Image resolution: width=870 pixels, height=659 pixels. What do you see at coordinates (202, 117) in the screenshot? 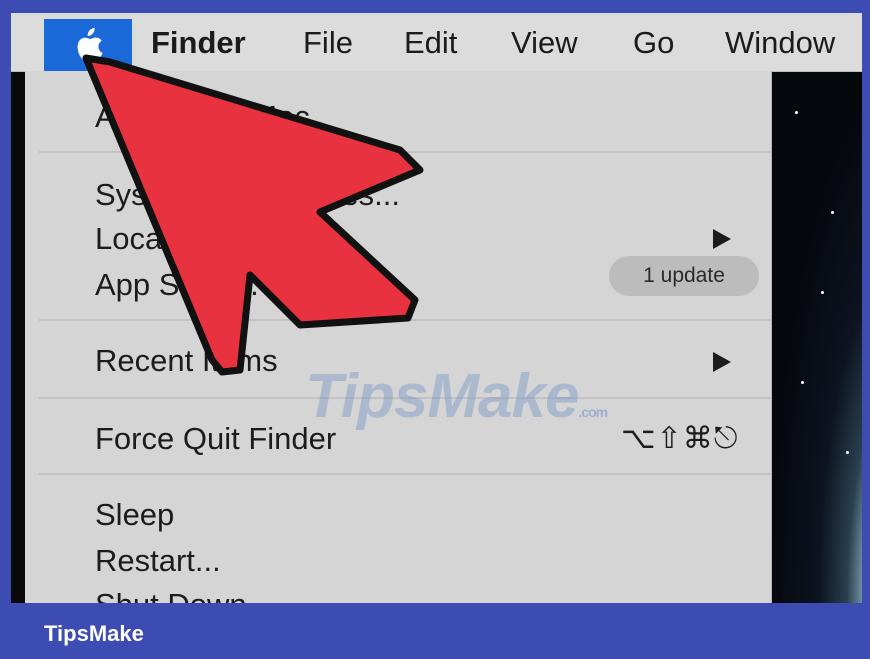
I see `menu-item-about: About This Mac` at bounding box center [202, 117].